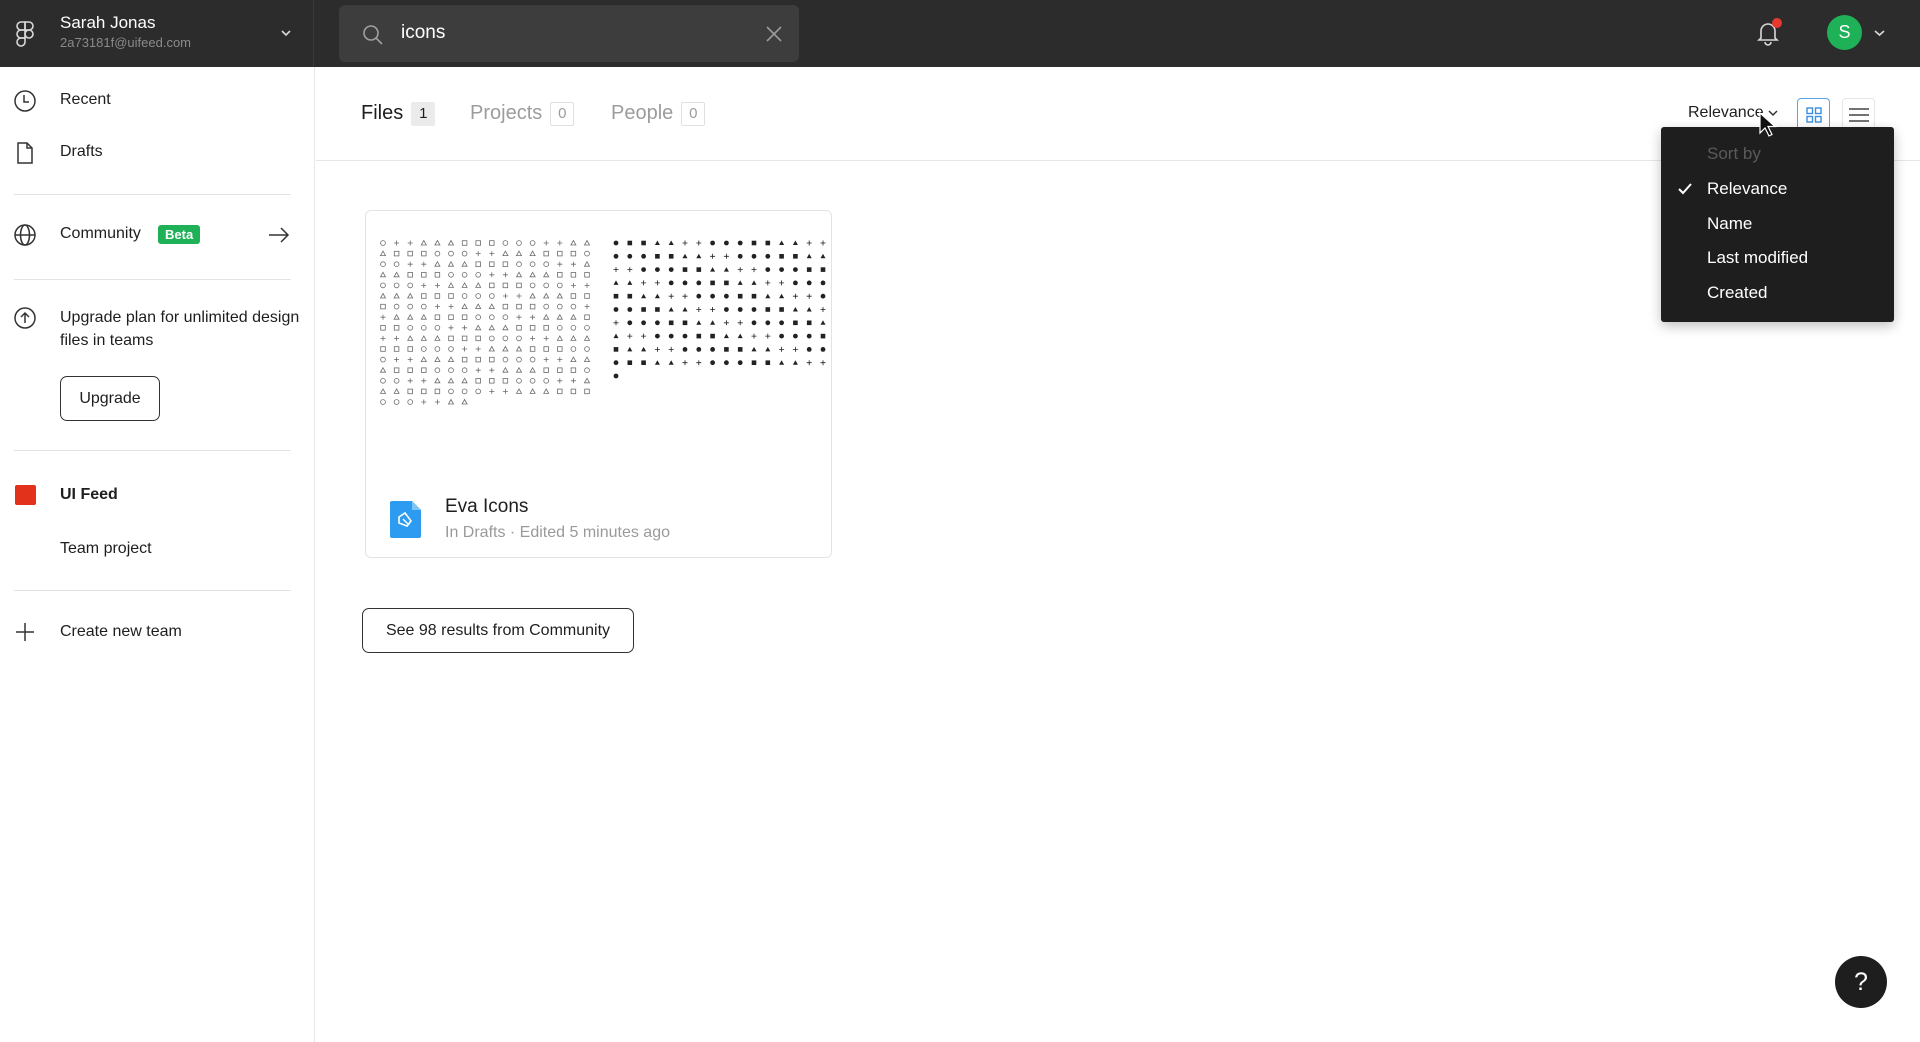 The width and height of the screenshot is (1920, 1042). What do you see at coordinates (774, 34) in the screenshot?
I see `close-icon` at bounding box center [774, 34].